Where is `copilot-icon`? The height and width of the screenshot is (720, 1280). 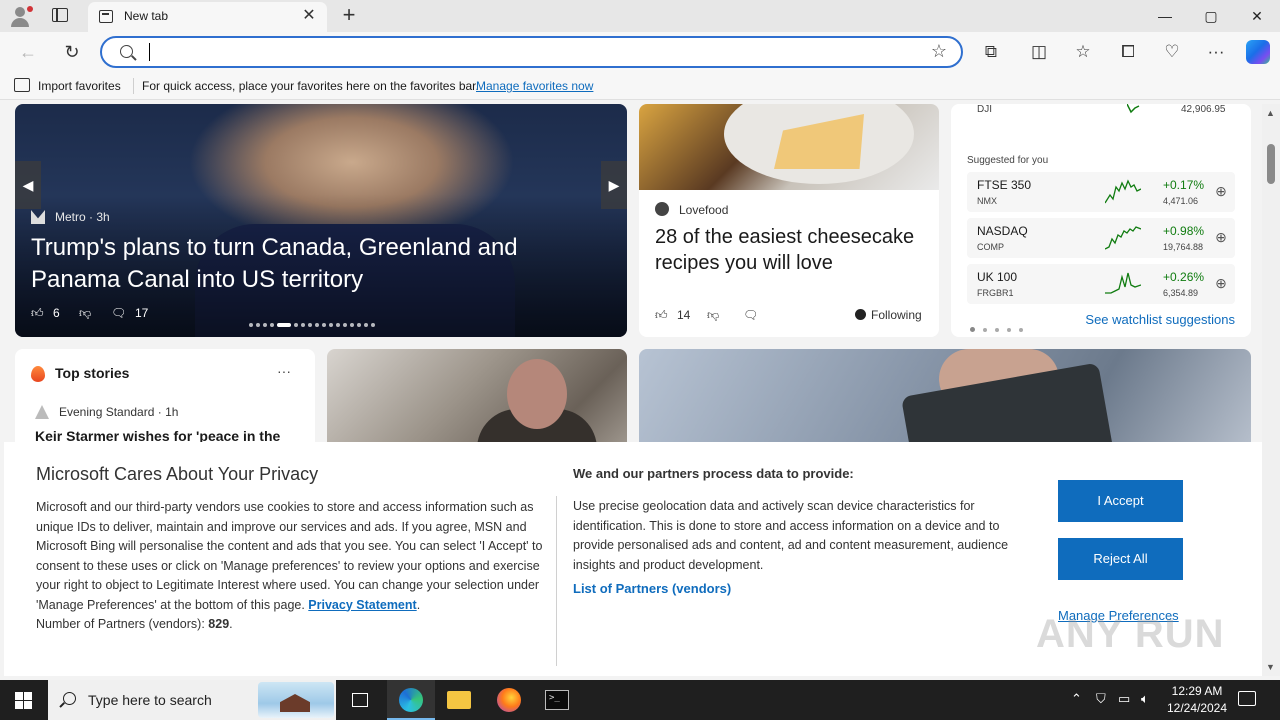
copilot-icon is located at coordinates (1258, 52).